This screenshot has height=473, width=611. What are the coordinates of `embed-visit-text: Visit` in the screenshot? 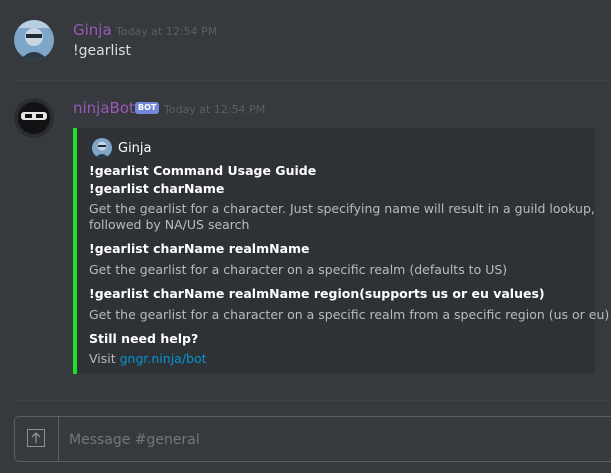 It's located at (102, 358).